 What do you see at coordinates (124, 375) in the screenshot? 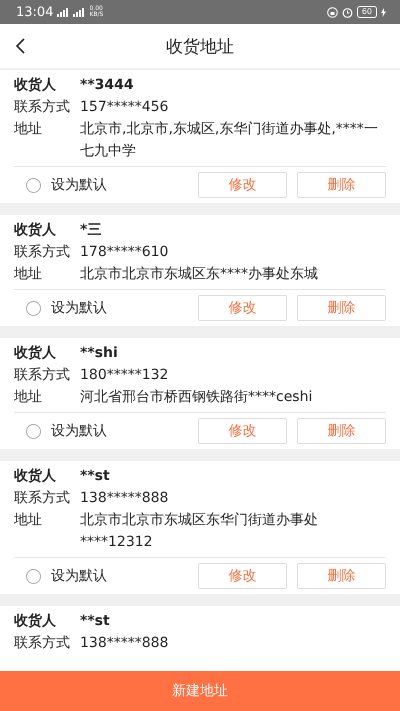
I see `phone-number: 180*****132` at bounding box center [124, 375].